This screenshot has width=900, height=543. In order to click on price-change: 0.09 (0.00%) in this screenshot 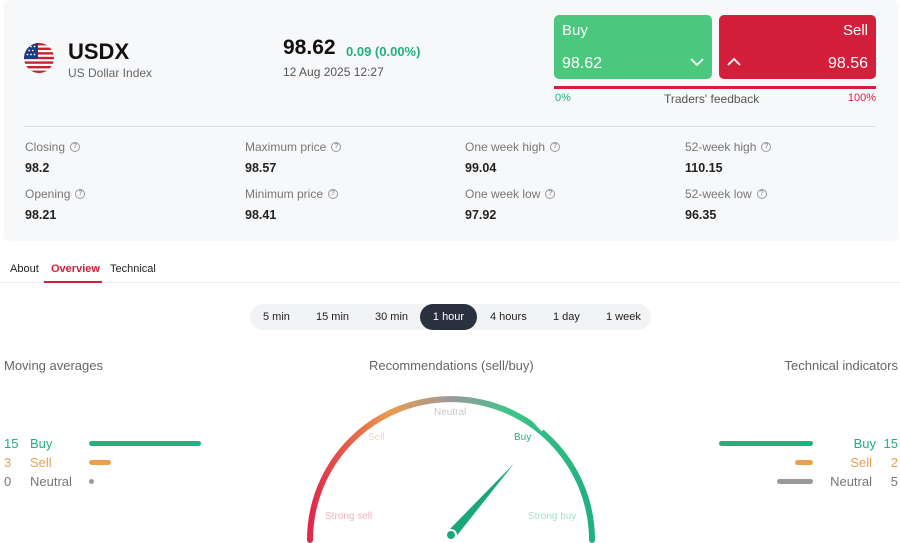, I will do `click(383, 51)`.